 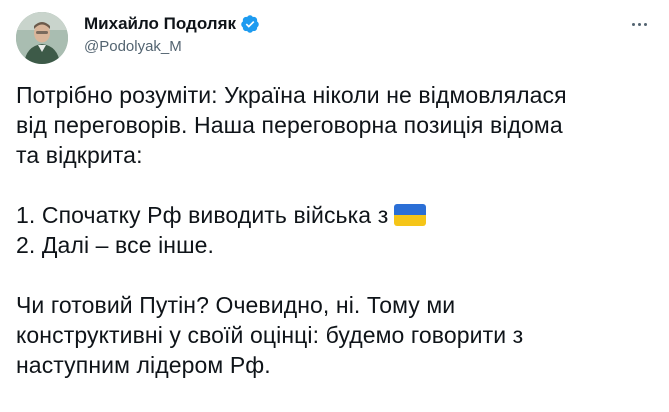 What do you see at coordinates (143, 365) in the screenshot?
I see `tweet-line: наступним лідером Рф.` at bounding box center [143, 365].